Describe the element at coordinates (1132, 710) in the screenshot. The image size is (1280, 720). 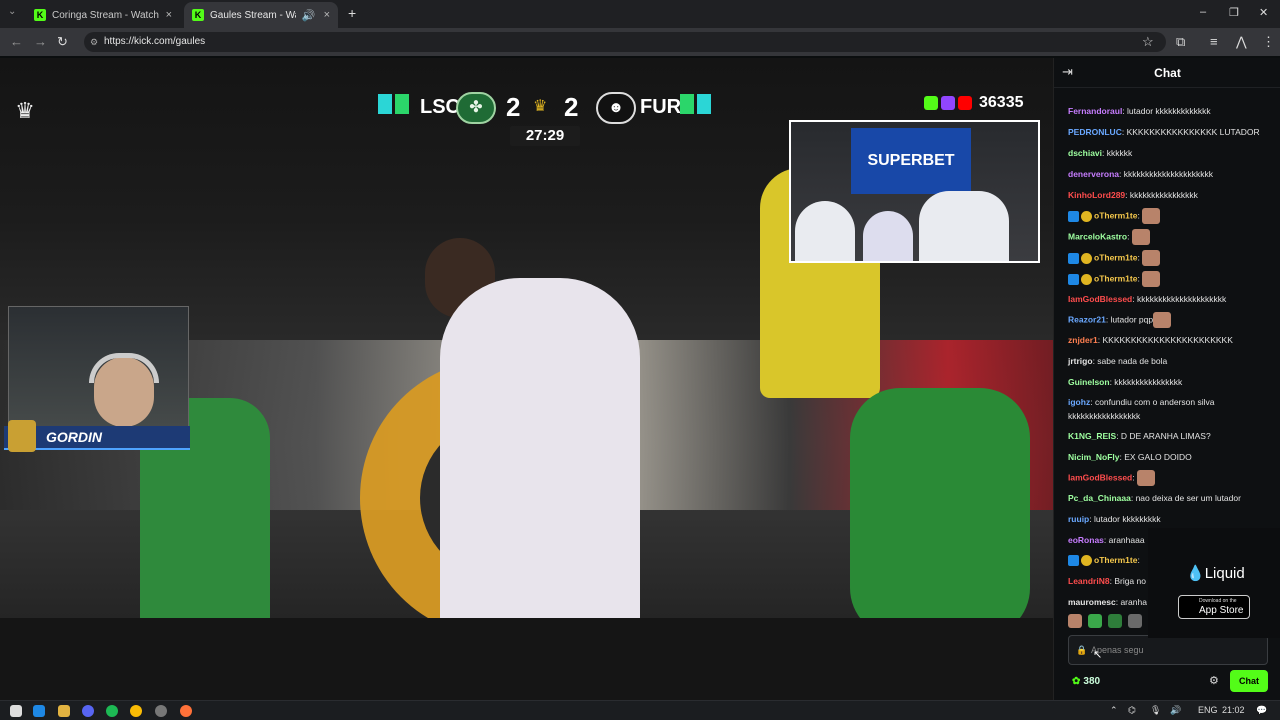
I see `network-icon: ⌬` at that location.